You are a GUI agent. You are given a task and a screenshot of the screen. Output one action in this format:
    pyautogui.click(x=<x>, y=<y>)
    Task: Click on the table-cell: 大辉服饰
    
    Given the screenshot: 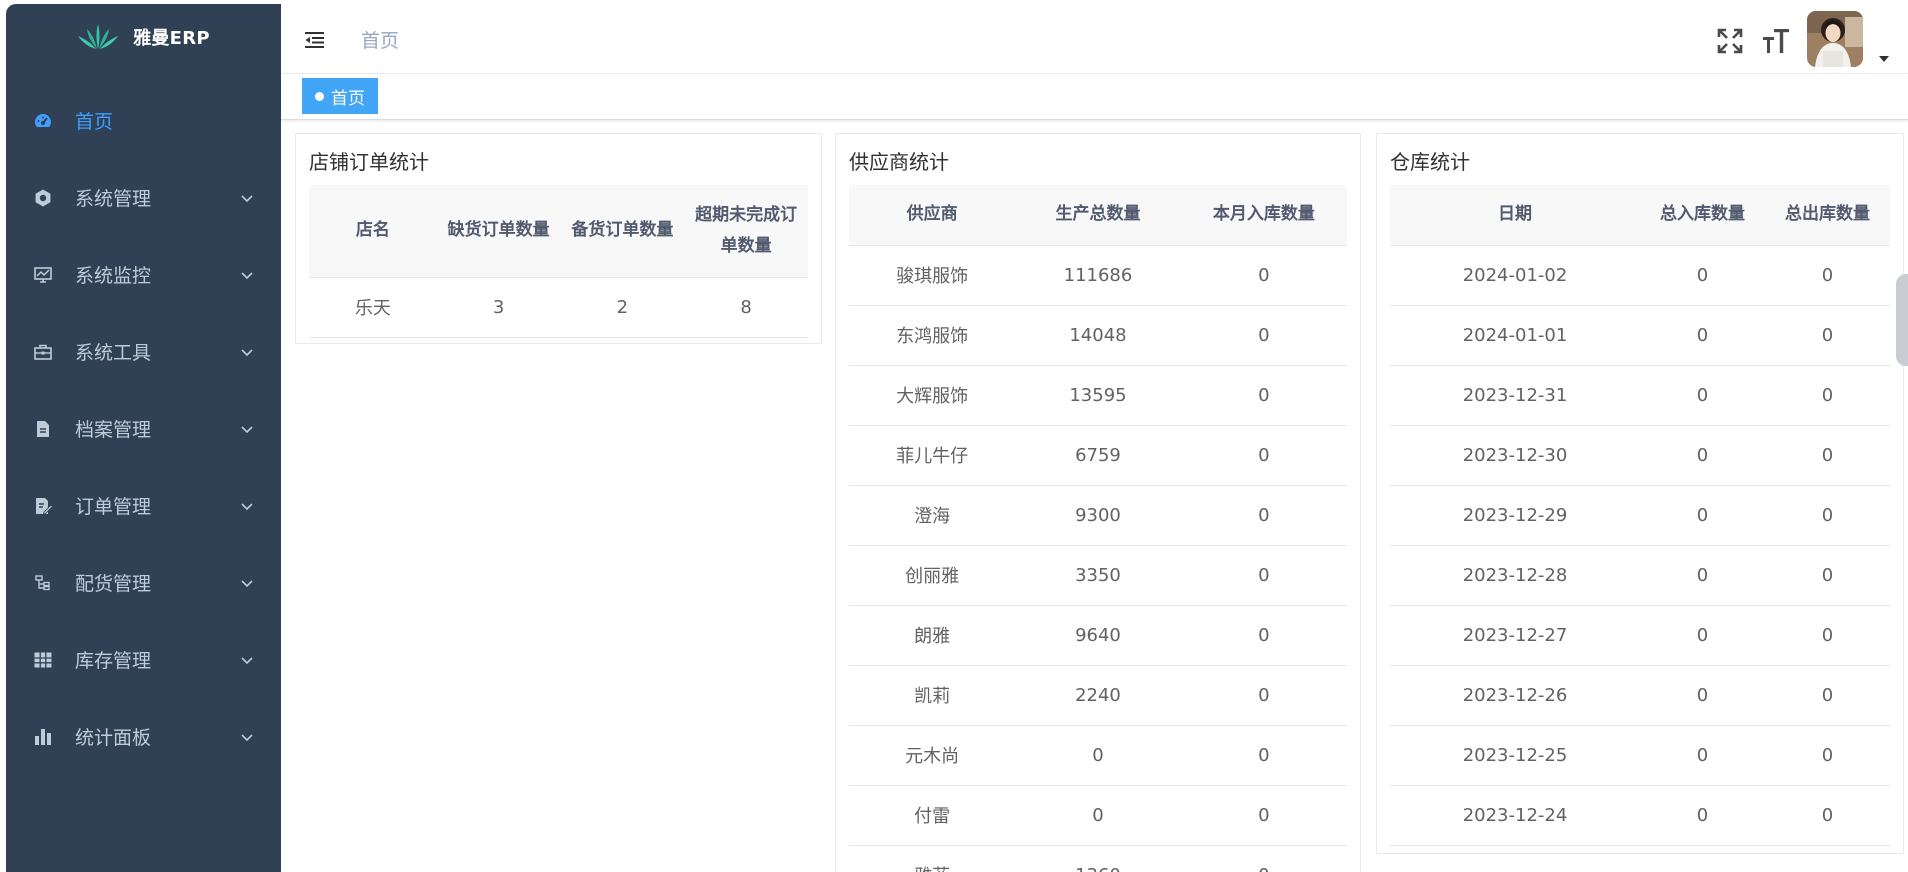 What is the action you would take?
    pyautogui.click(x=932, y=395)
    